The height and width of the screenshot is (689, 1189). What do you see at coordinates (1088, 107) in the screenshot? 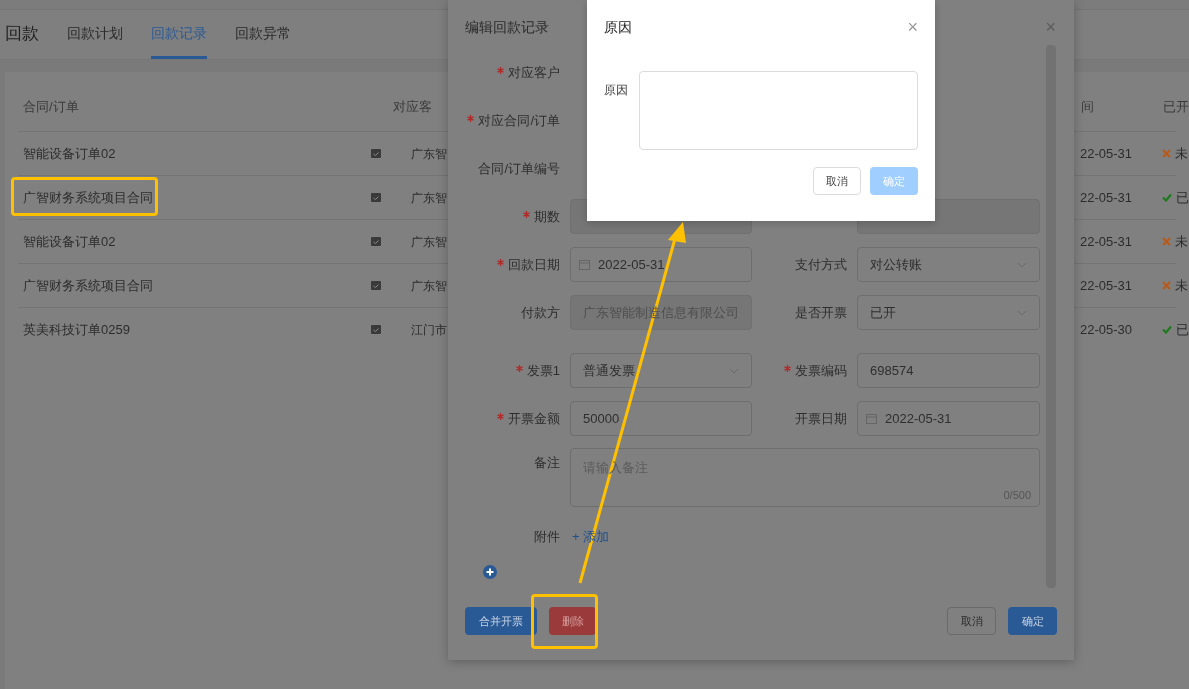
I see `column-header: 间` at bounding box center [1088, 107].